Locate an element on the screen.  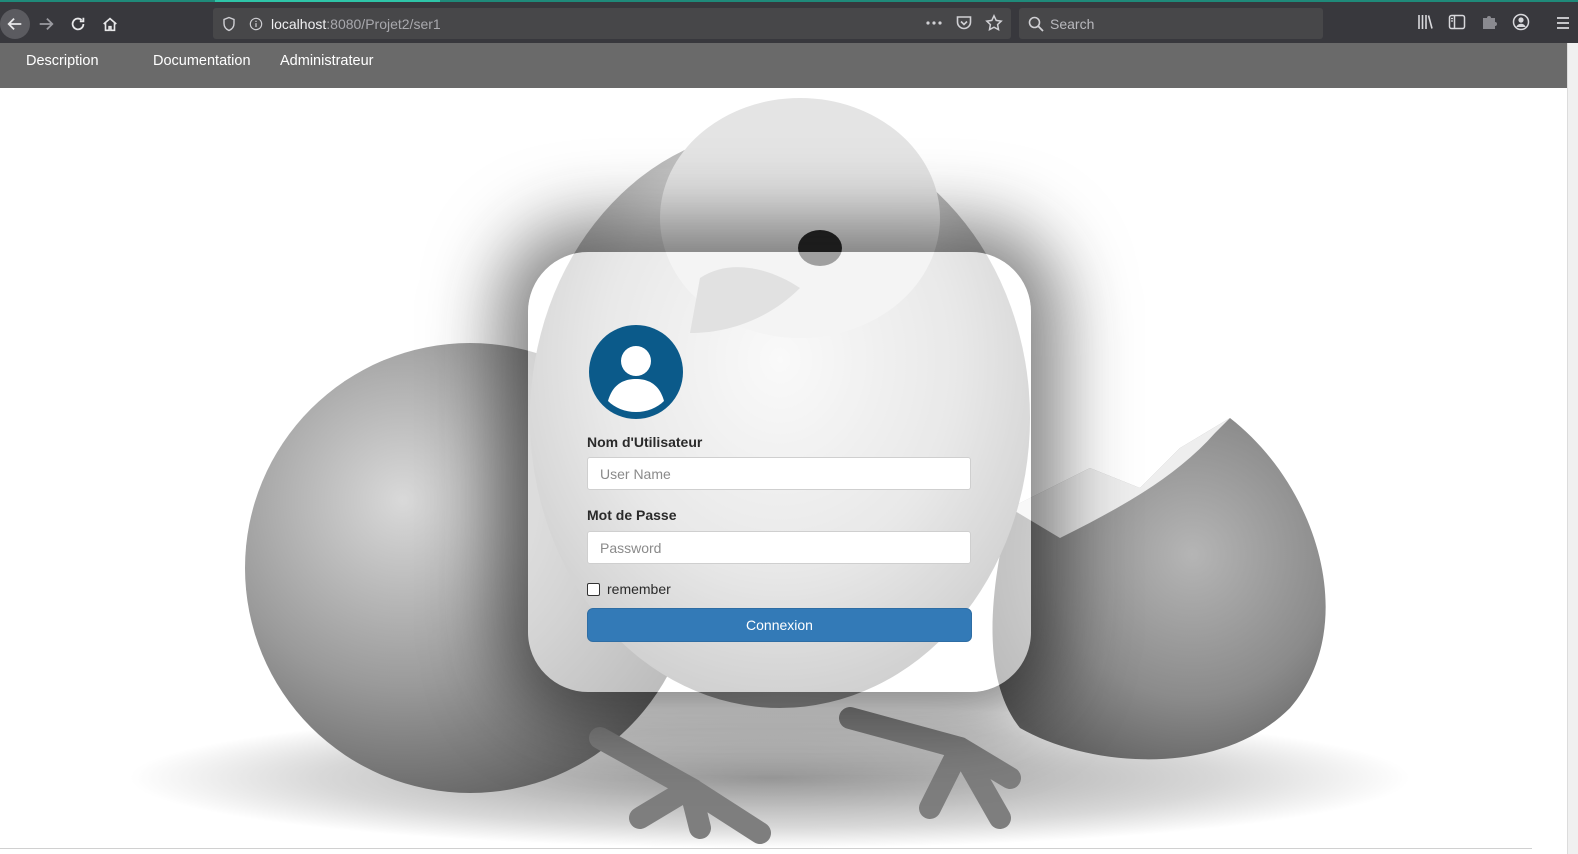
url-actions is located at coordinates (964, 23).